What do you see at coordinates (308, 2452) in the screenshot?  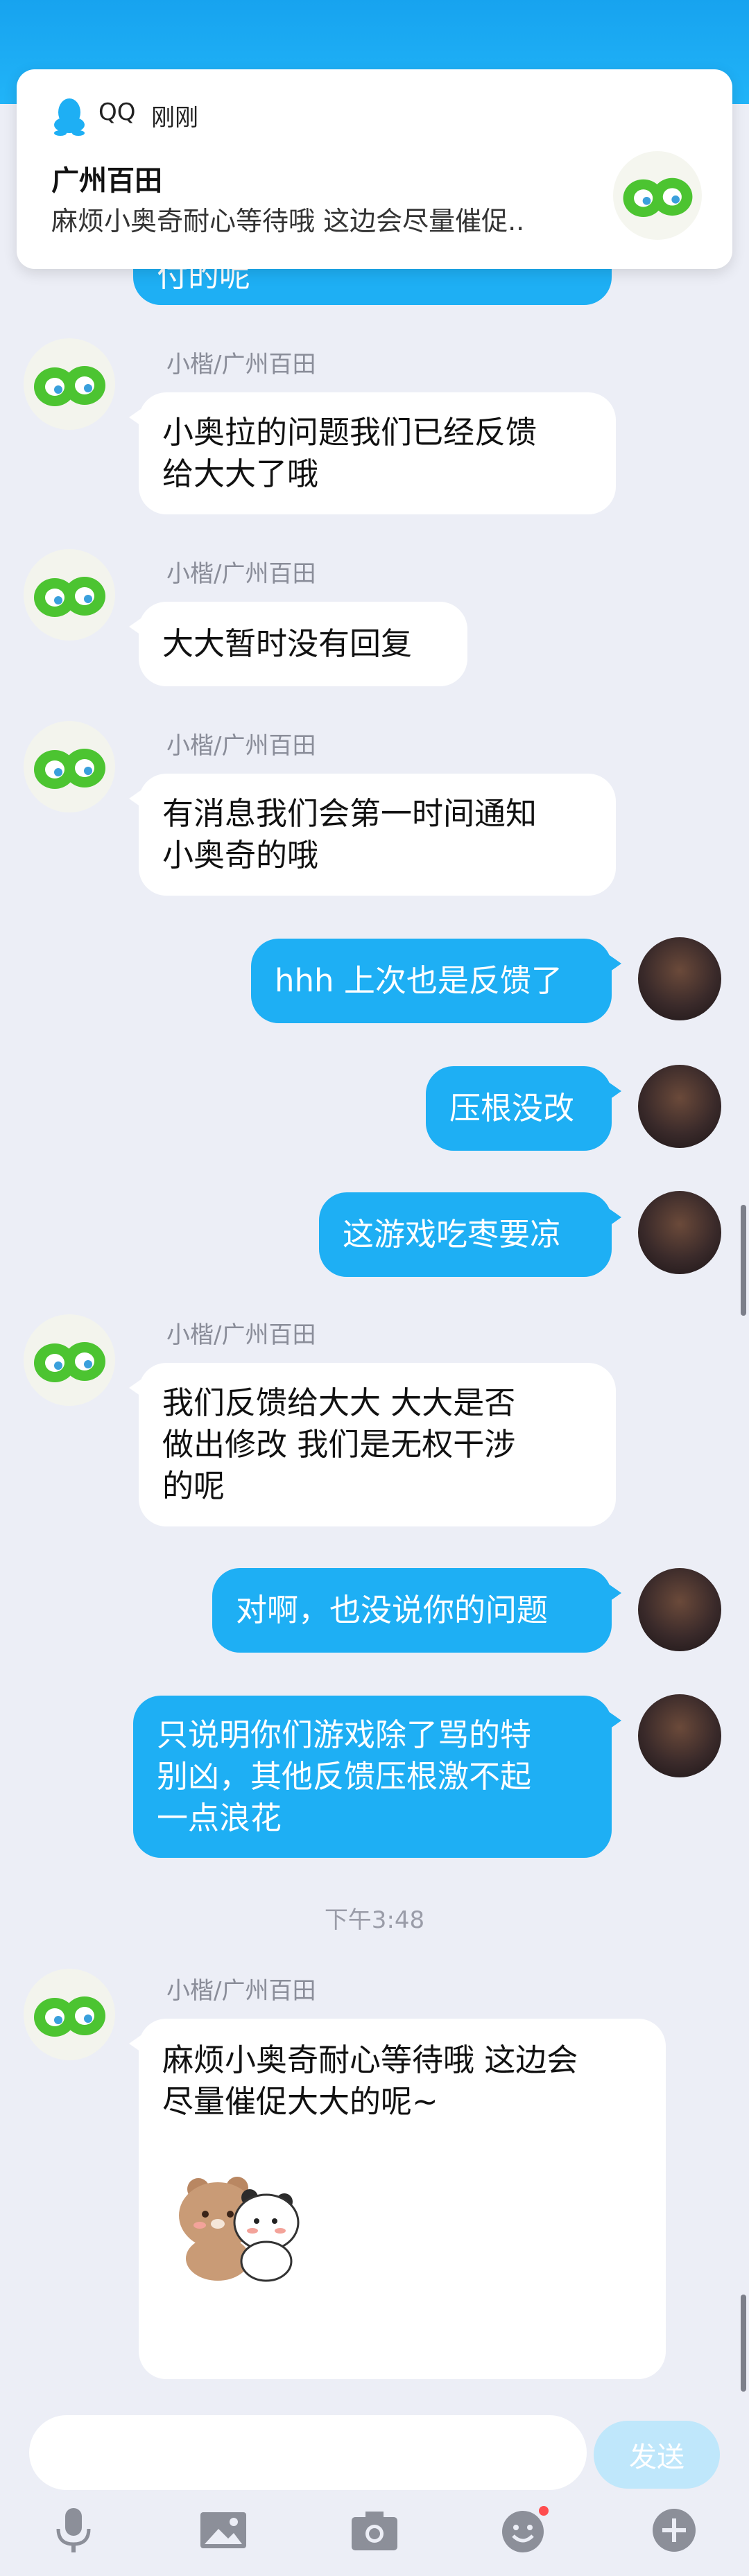 I see `message-input` at bounding box center [308, 2452].